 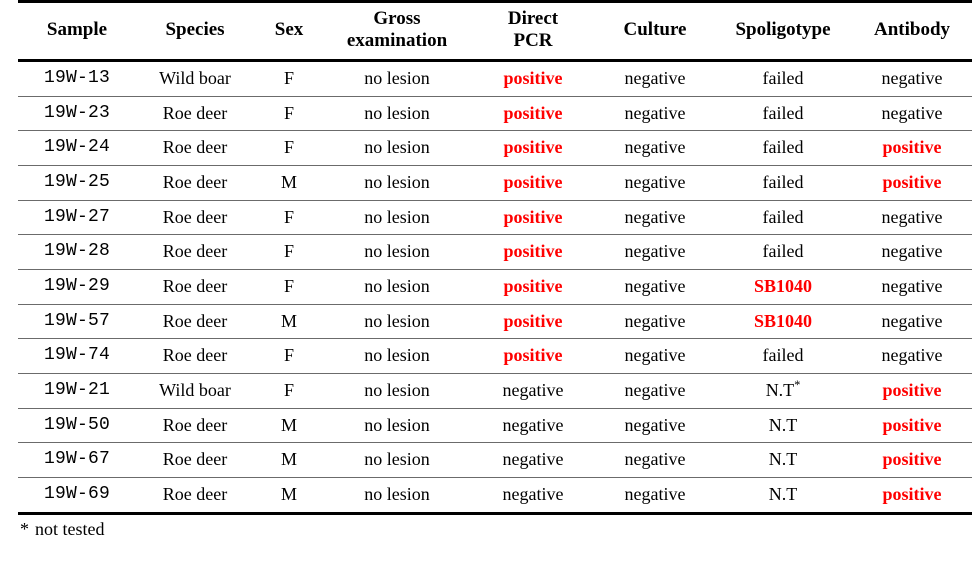 What do you see at coordinates (77, 30) in the screenshot?
I see `column-header-sample-line1: Sample` at bounding box center [77, 30].